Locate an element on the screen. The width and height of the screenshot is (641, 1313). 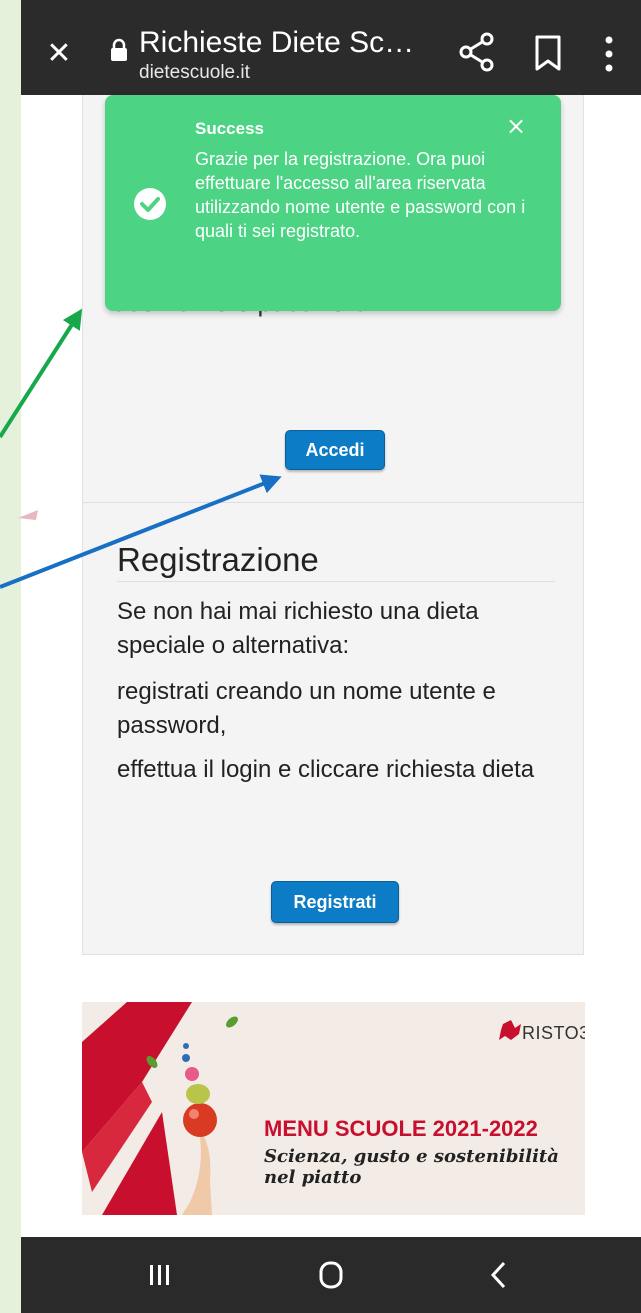
close-icon: ✕ is located at coordinates (59, 54).